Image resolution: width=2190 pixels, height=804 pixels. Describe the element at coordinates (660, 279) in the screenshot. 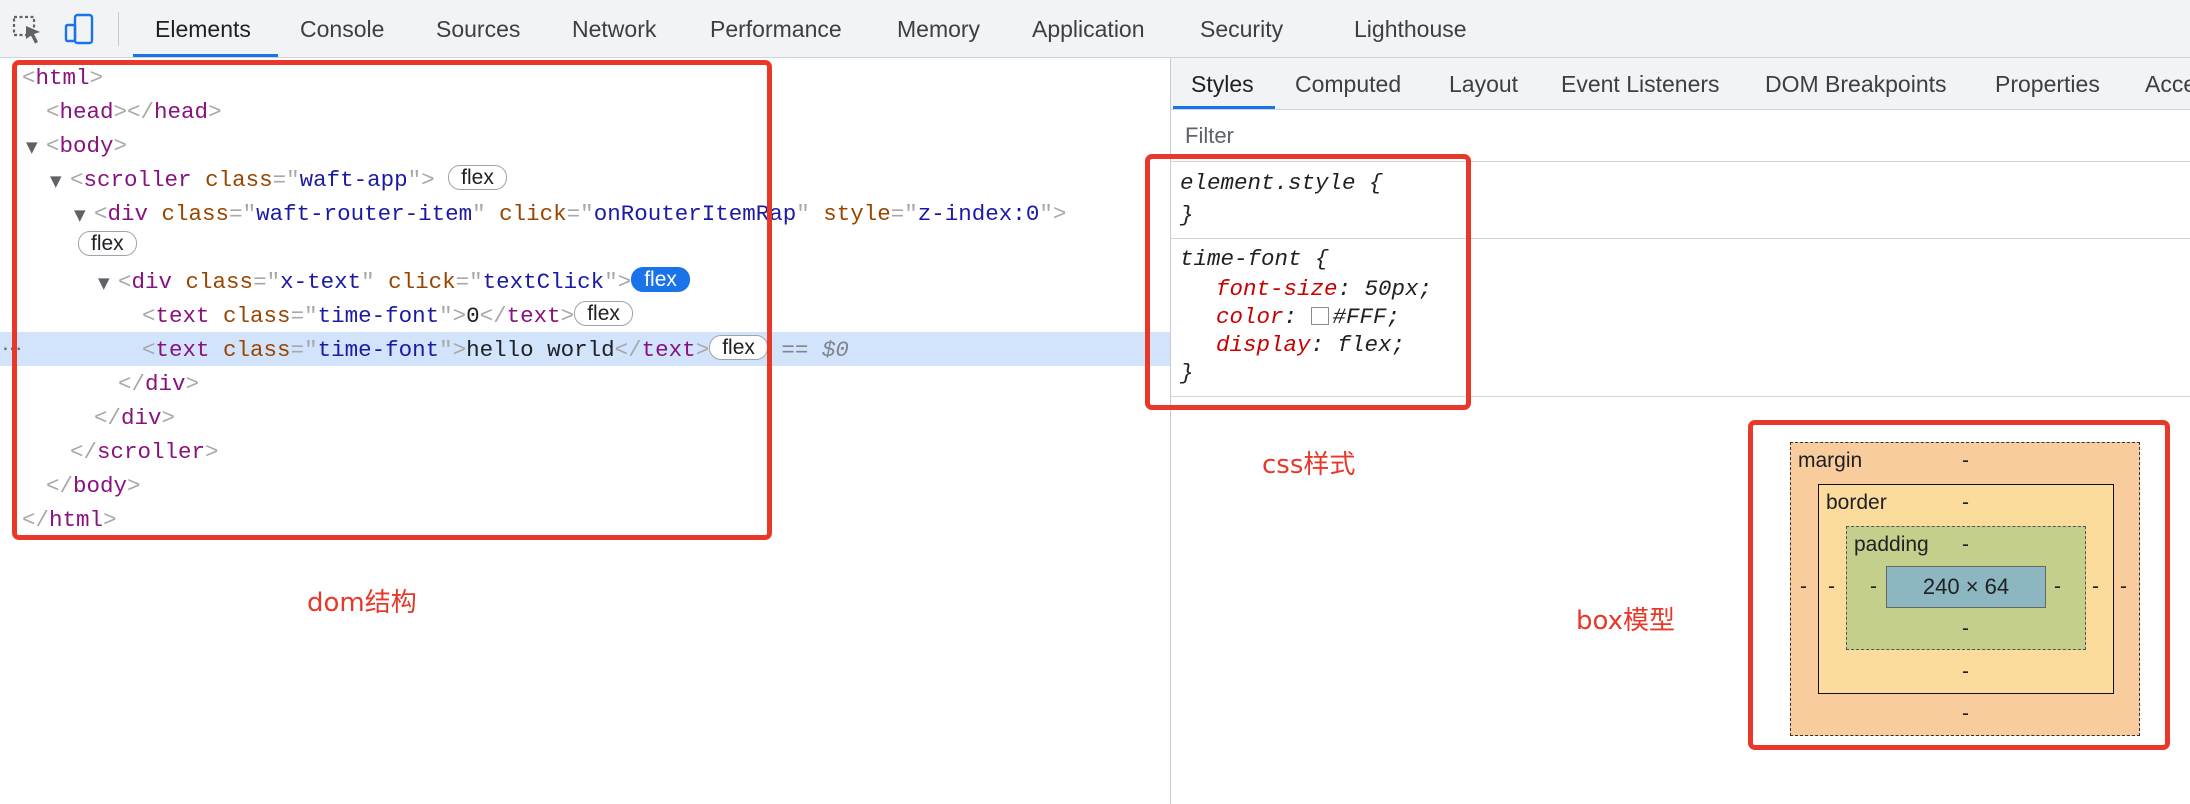

I see `flex-badge-active: flex` at that location.